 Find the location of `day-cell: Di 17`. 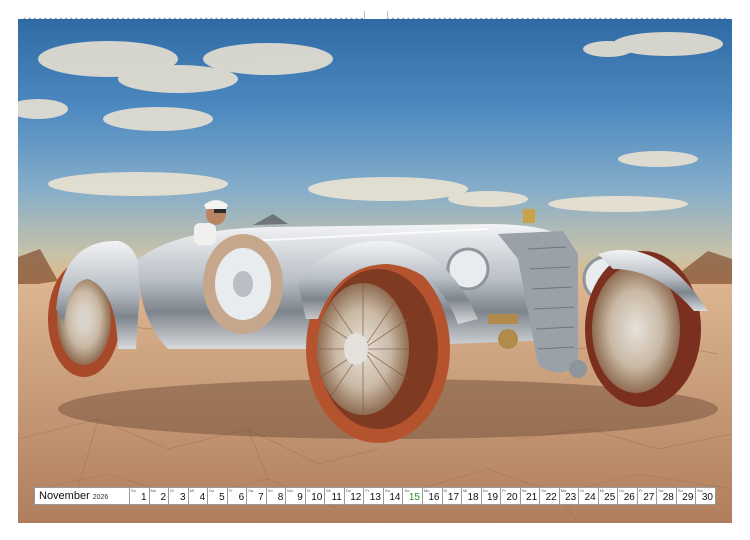

day-cell: Di 17 is located at coordinates (452, 496).